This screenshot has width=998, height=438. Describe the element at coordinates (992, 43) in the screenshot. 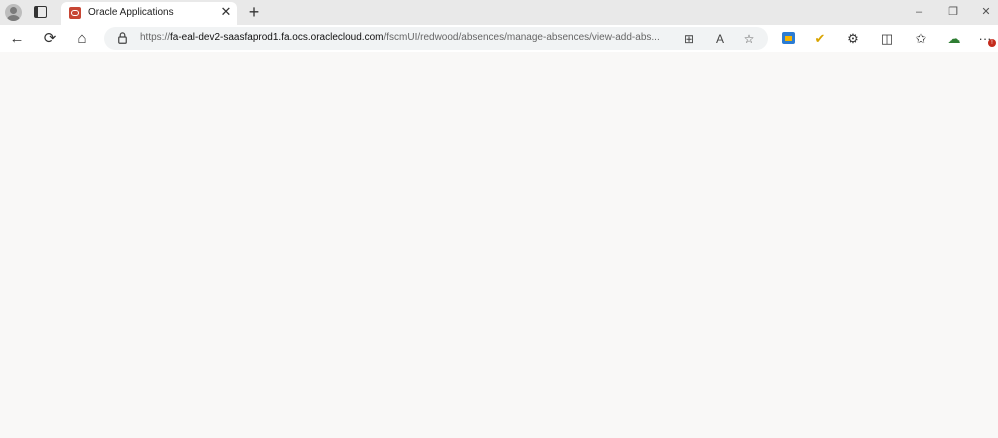

I see `notification-badge: !` at that location.